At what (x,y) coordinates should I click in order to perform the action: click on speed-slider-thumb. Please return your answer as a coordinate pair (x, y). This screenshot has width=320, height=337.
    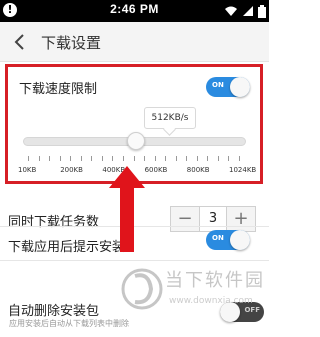
    Looking at the image, I should click on (136, 141).